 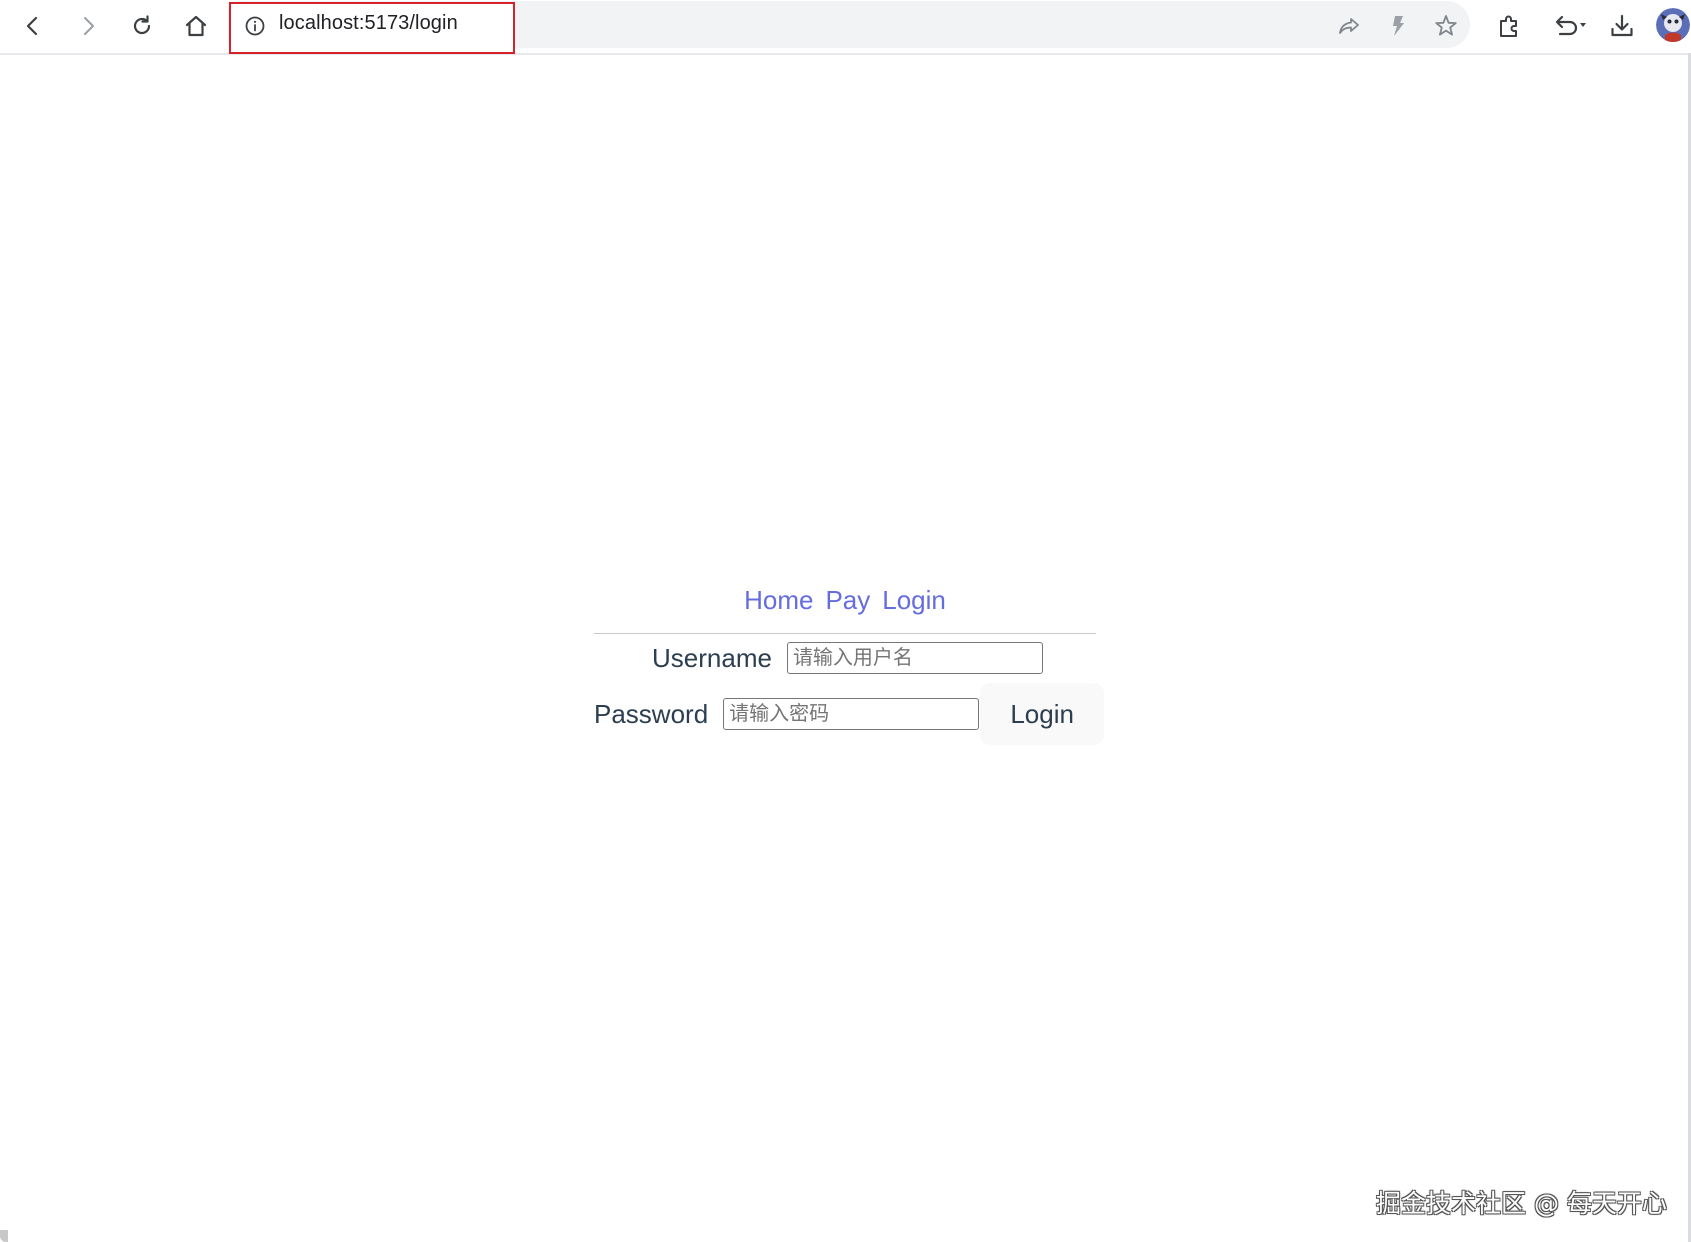 I want to click on undo-icon, so click(x=1570, y=25).